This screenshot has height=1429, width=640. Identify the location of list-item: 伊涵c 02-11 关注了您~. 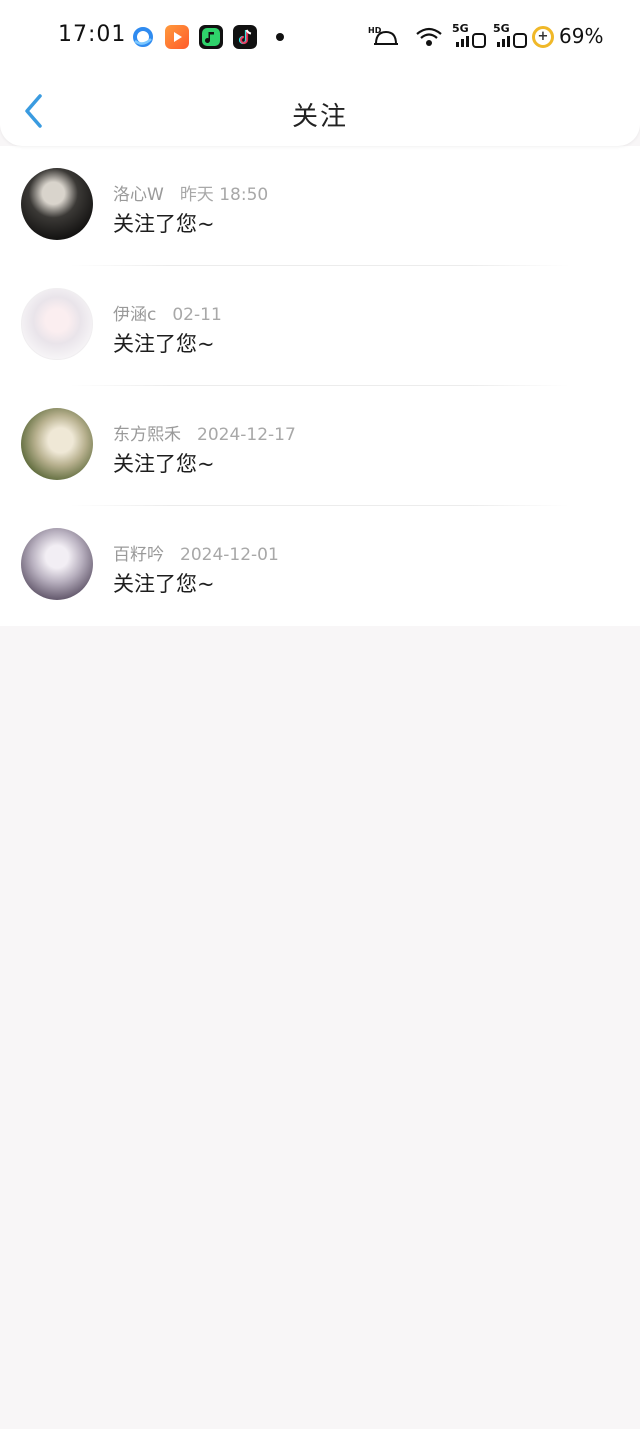
(320, 326).